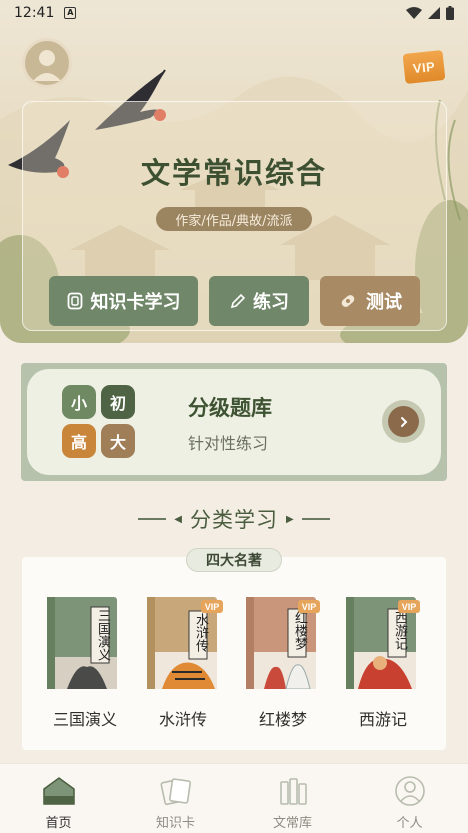 This screenshot has width=468, height=833. What do you see at coordinates (234, 560) in the screenshot?
I see `four-classics-tag: 四大名著` at bounding box center [234, 560].